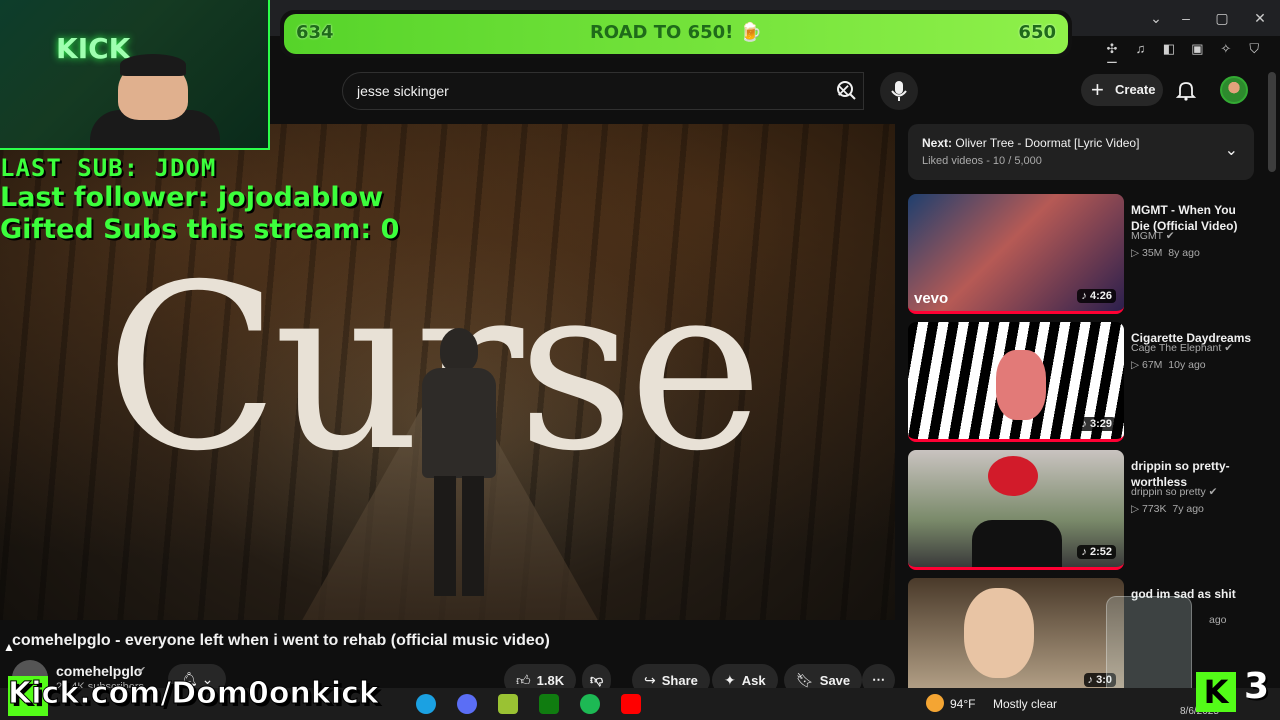 The width and height of the screenshot is (1280, 720). What do you see at coordinates (1096, 296) in the screenshot?
I see `duration-badge: ♪ 4:26` at bounding box center [1096, 296].